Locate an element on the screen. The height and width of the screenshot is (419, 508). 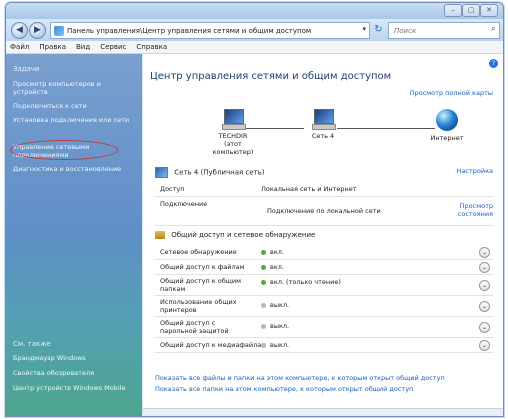
back-button: ◀ is located at coordinates (19, 30).